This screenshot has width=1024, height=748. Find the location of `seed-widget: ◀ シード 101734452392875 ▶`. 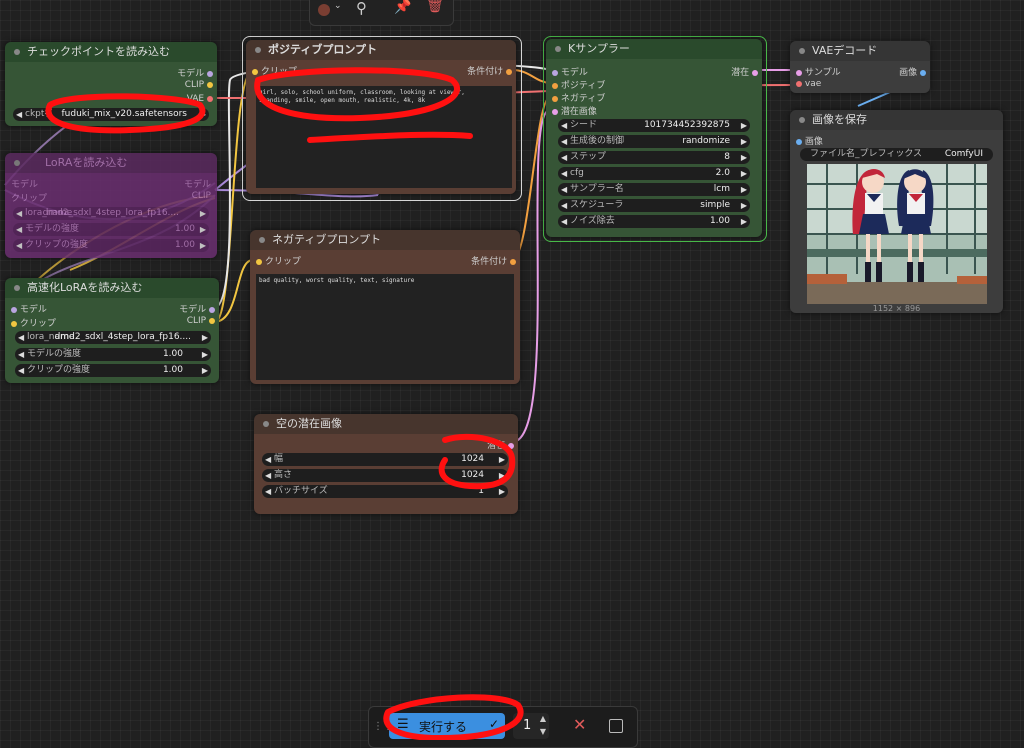

seed-widget: ◀ シード 101734452392875 ▶ is located at coordinates (654, 125).